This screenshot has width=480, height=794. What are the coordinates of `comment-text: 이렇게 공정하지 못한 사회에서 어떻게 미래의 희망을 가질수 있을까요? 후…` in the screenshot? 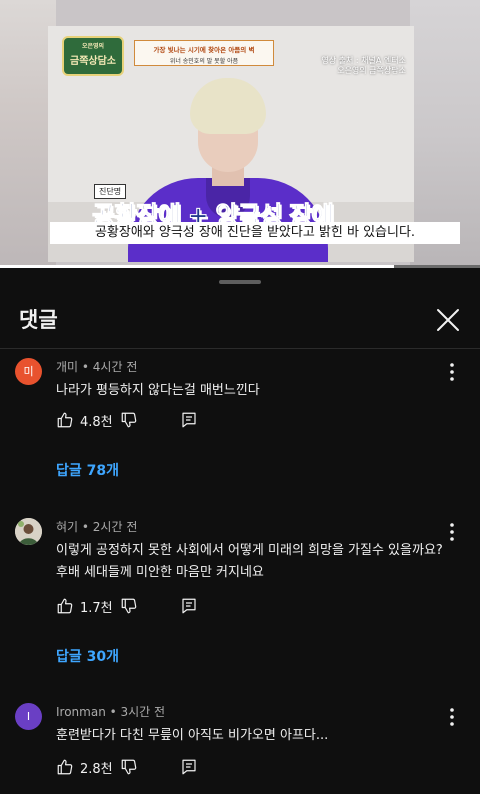 It's located at (256, 562).